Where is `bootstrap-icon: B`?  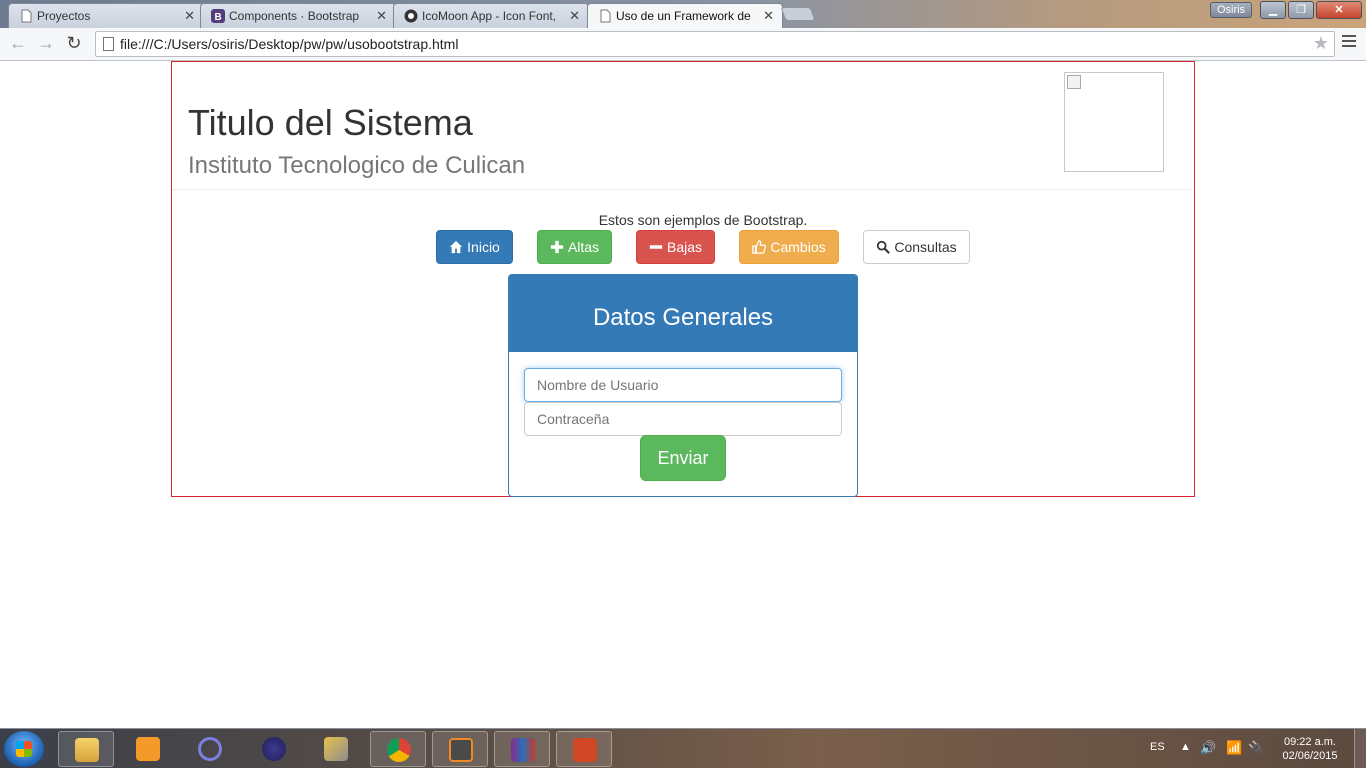 bootstrap-icon: B is located at coordinates (218, 16).